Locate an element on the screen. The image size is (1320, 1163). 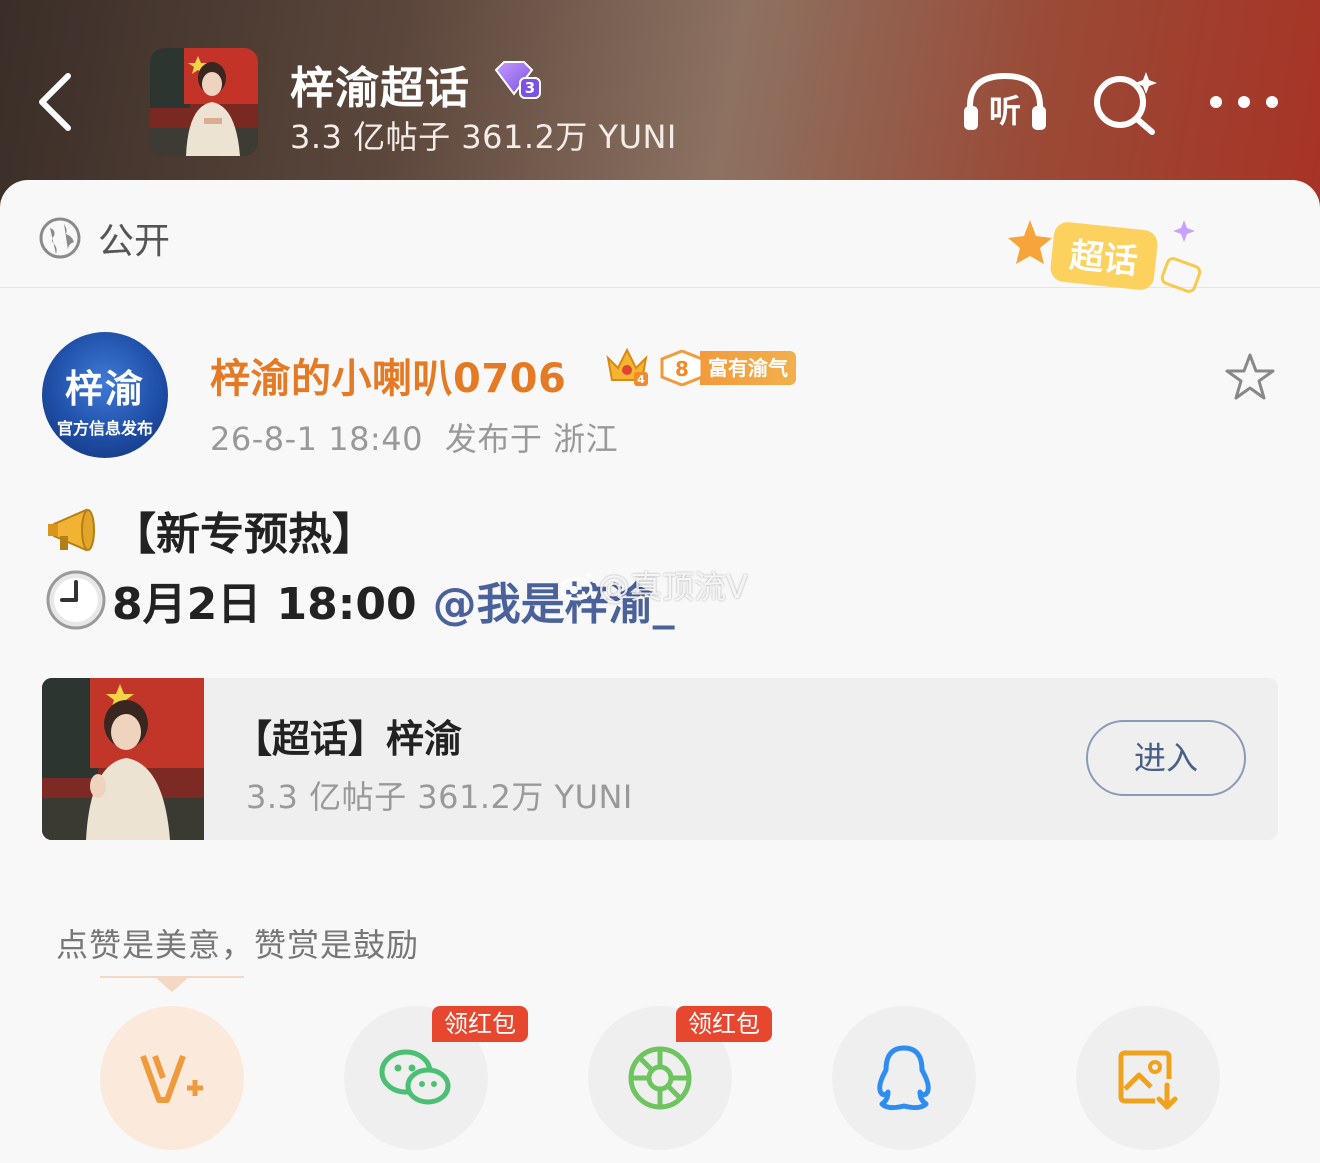
search-button is located at coordinates (1126, 103).